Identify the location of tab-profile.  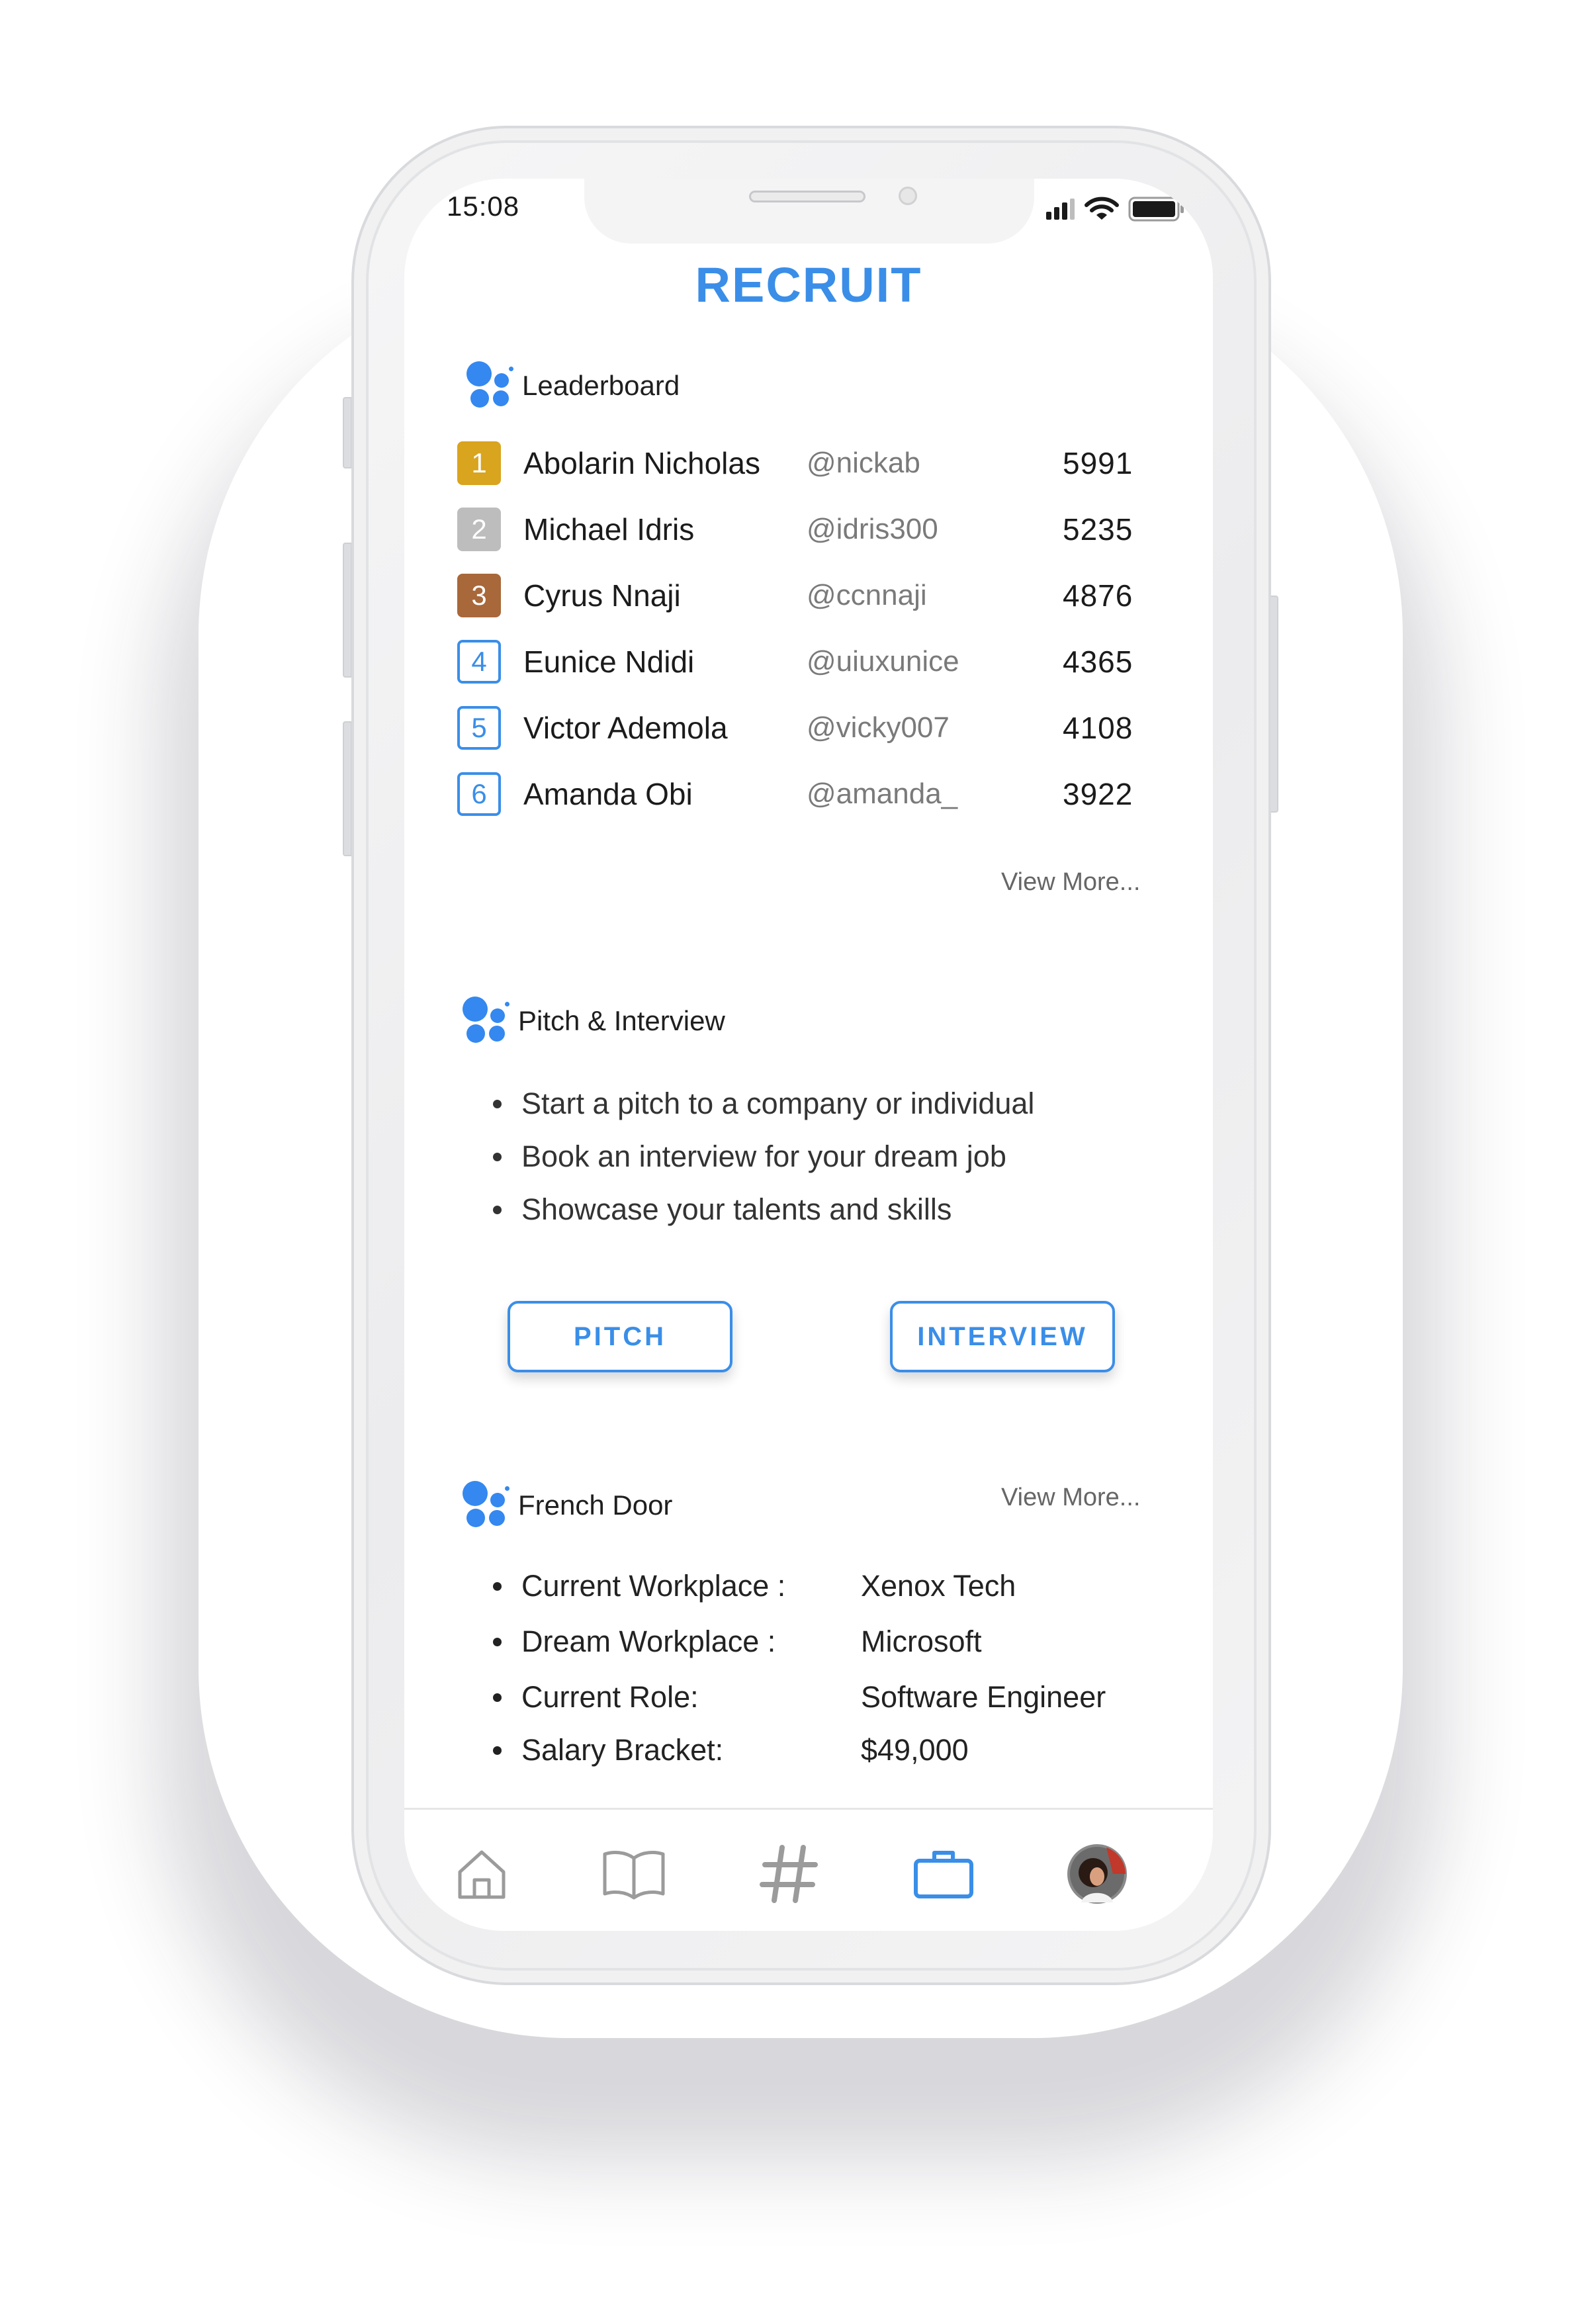
(1097, 1874).